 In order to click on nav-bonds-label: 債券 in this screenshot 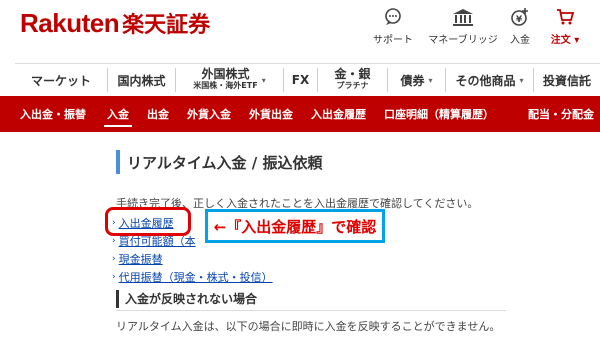, I will do `click(412, 80)`.